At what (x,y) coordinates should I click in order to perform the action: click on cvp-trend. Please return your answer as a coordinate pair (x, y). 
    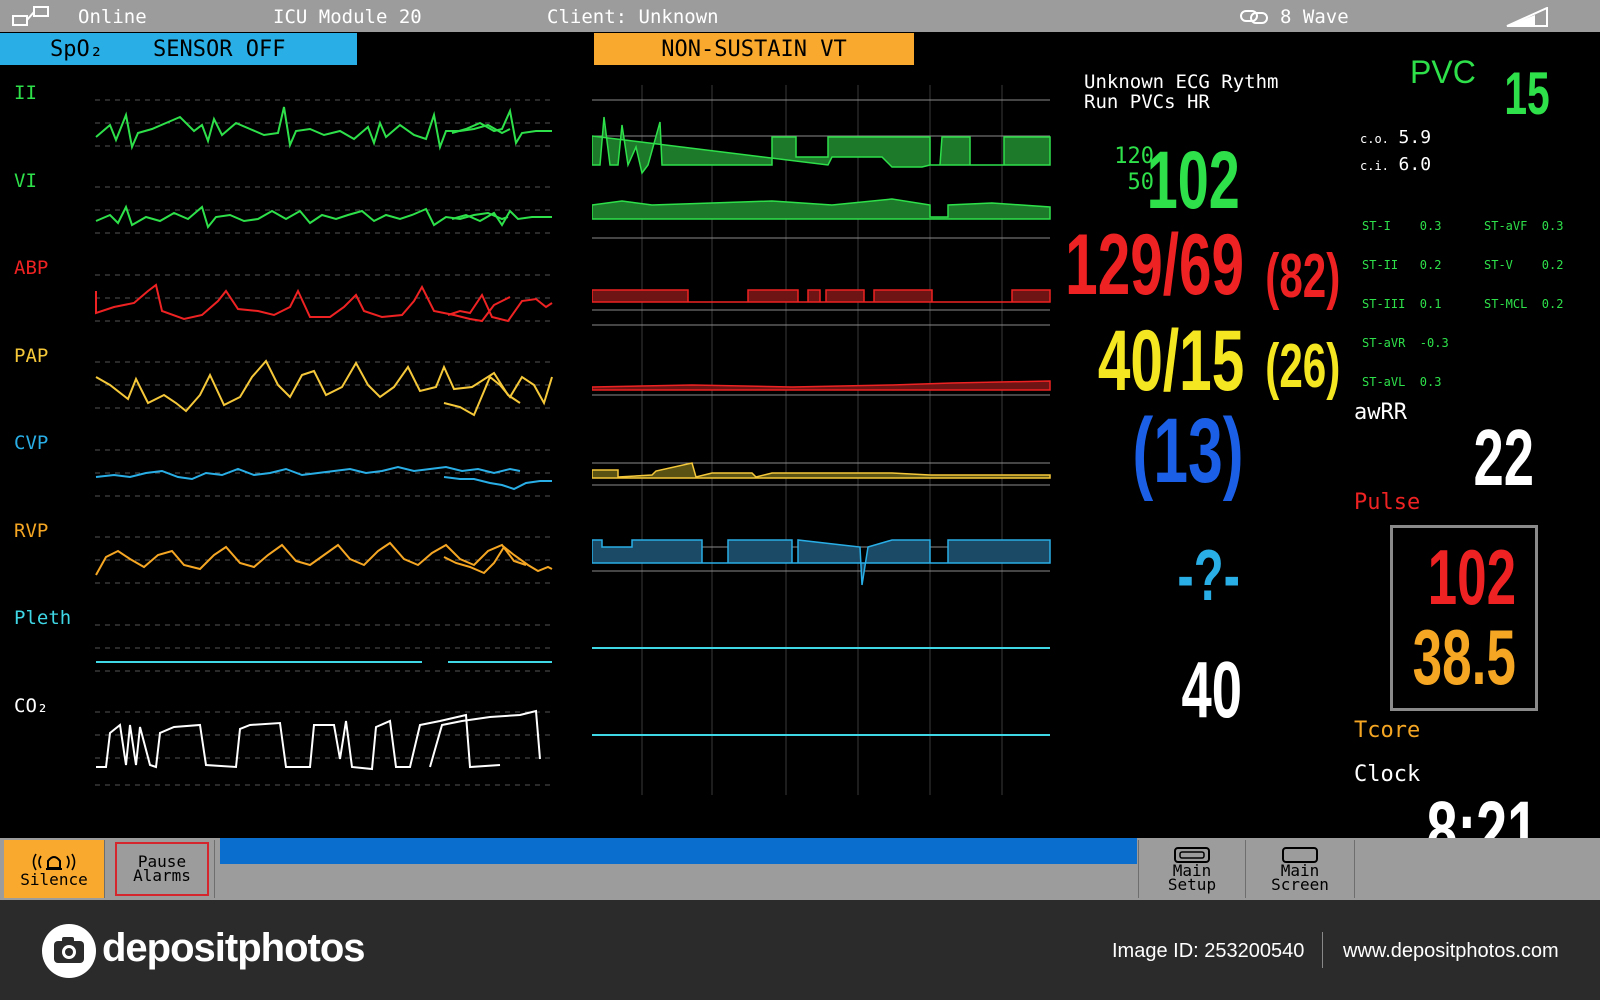
    Looking at the image, I should click on (821, 470).